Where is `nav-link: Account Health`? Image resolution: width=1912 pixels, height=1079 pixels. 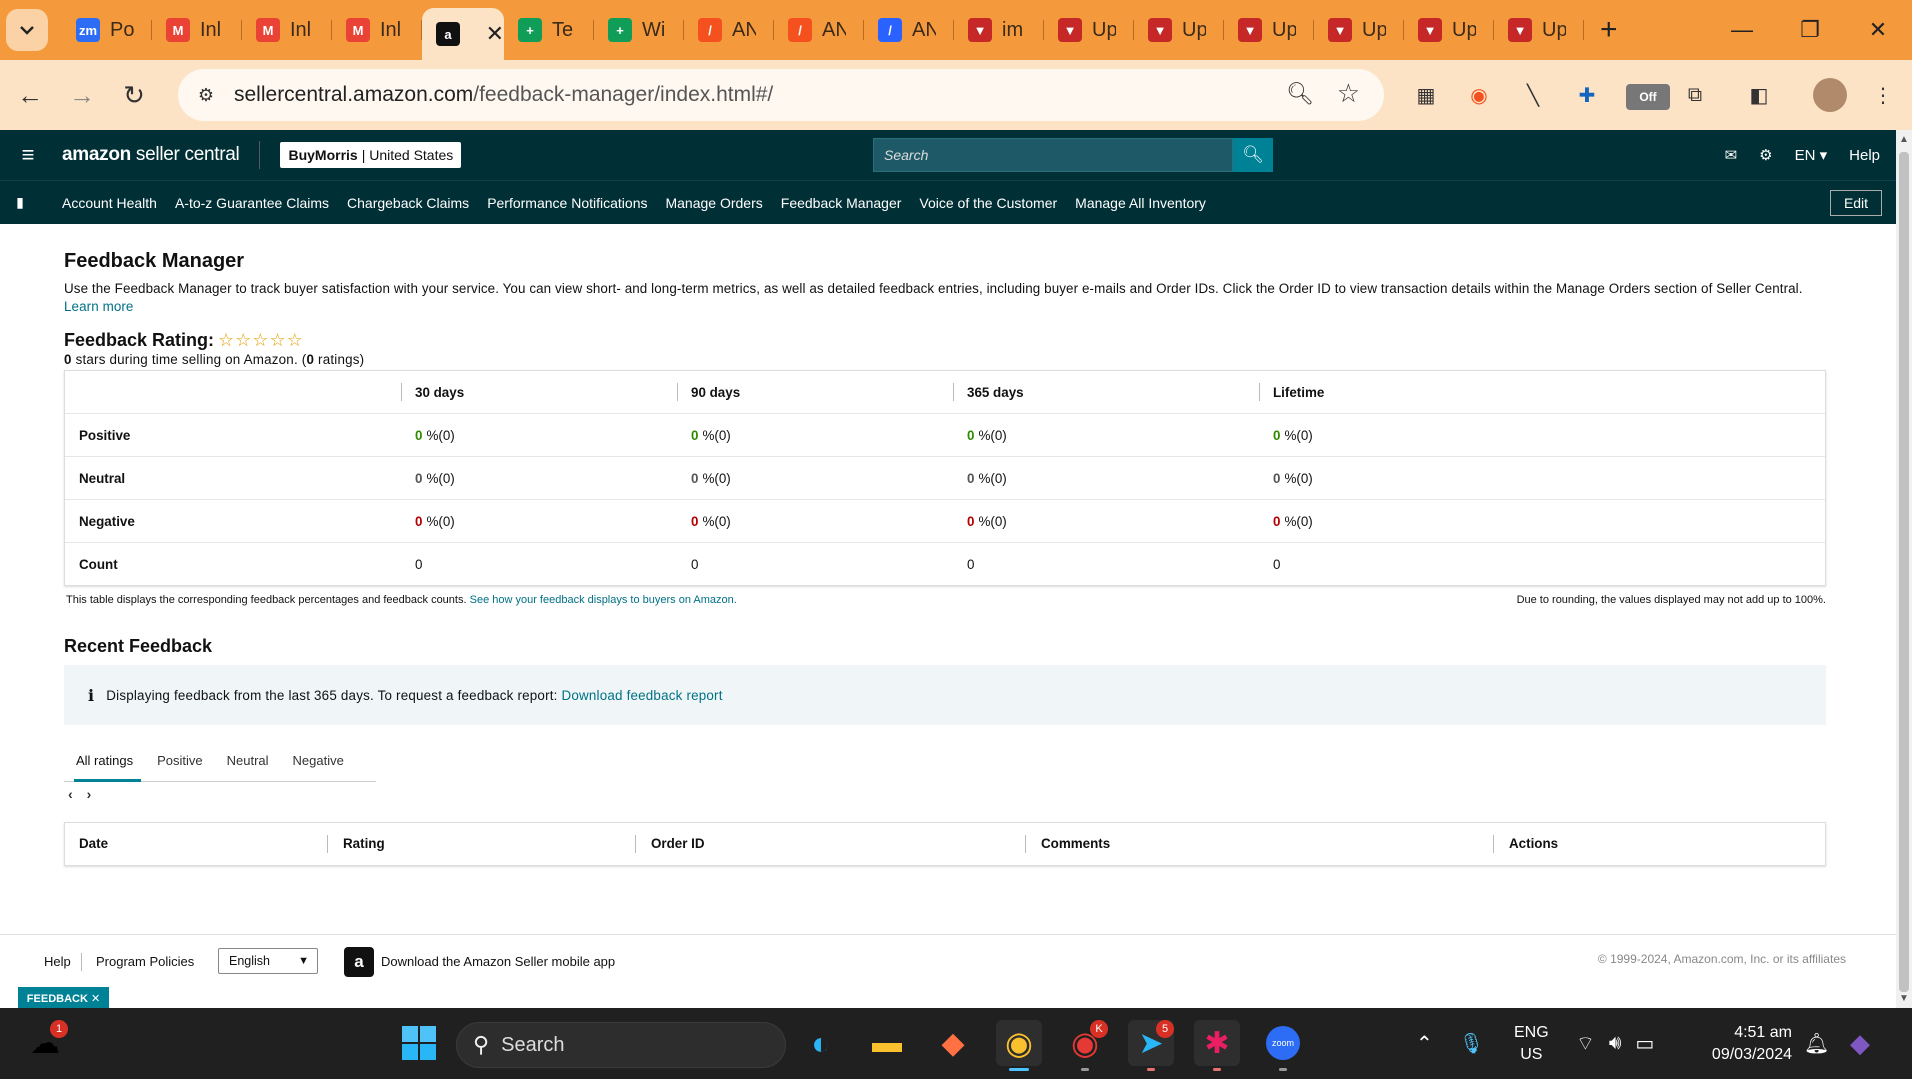 nav-link: Account Health is located at coordinates (109, 203).